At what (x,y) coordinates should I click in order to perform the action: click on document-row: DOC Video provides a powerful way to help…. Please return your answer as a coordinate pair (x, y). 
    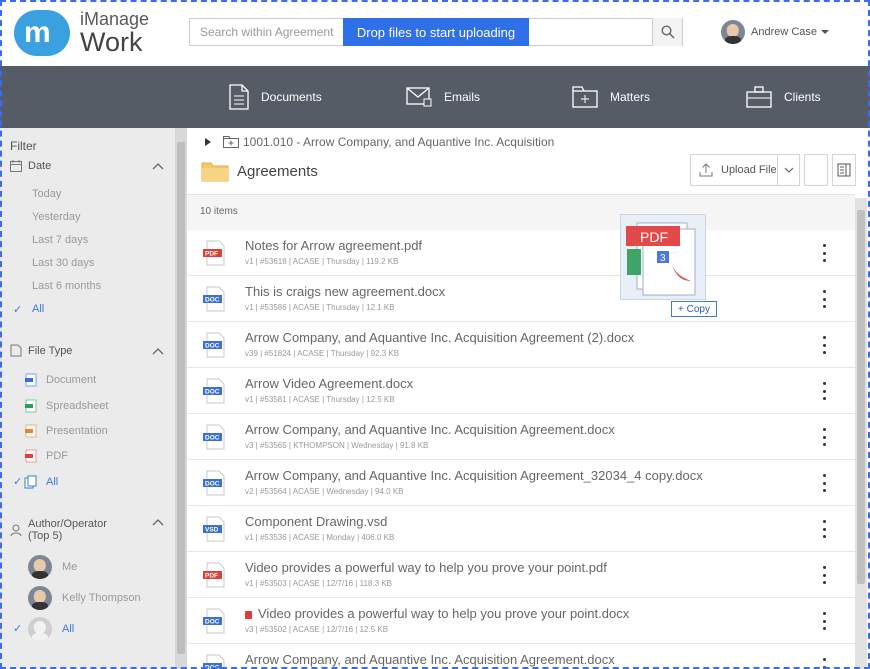
    Looking at the image, I should click on (521, 621).